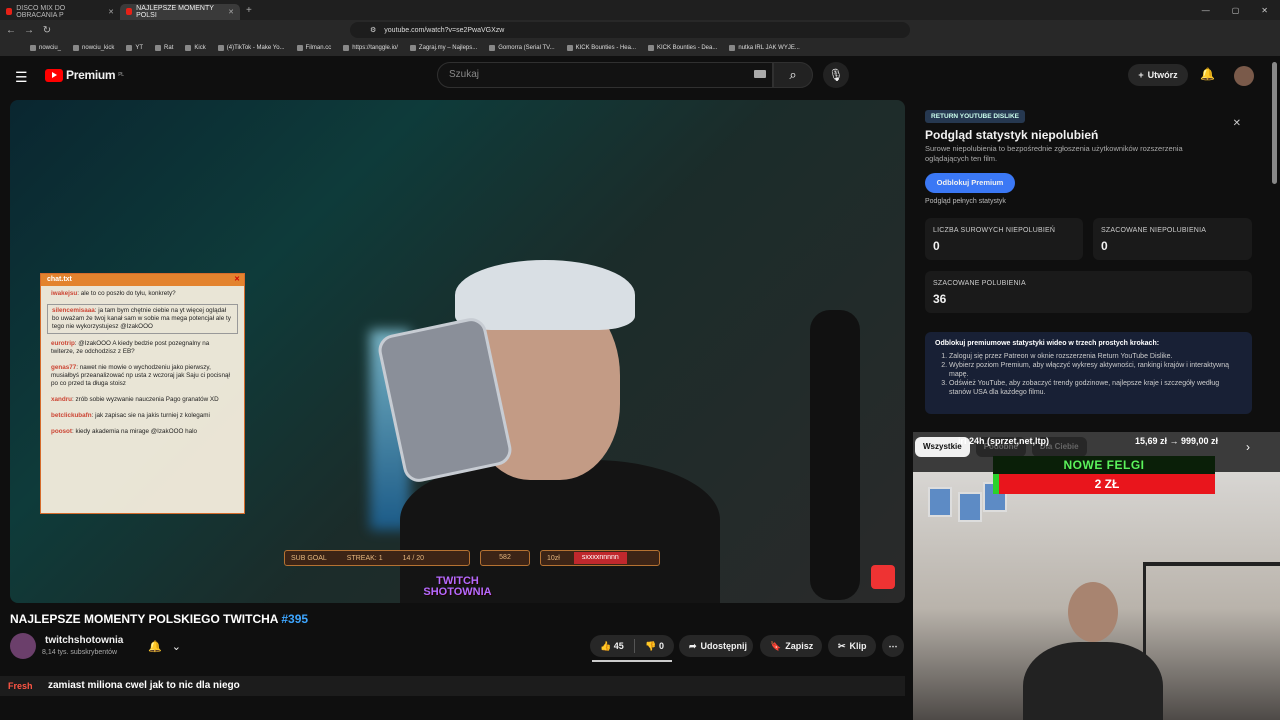 The height and width of the screenshot is (720, 1280). What do you see at coordinates (413, 558) in the screenshot?
I see `sub-goal-progress: 14 / 20` at bounding box center [413, 558].